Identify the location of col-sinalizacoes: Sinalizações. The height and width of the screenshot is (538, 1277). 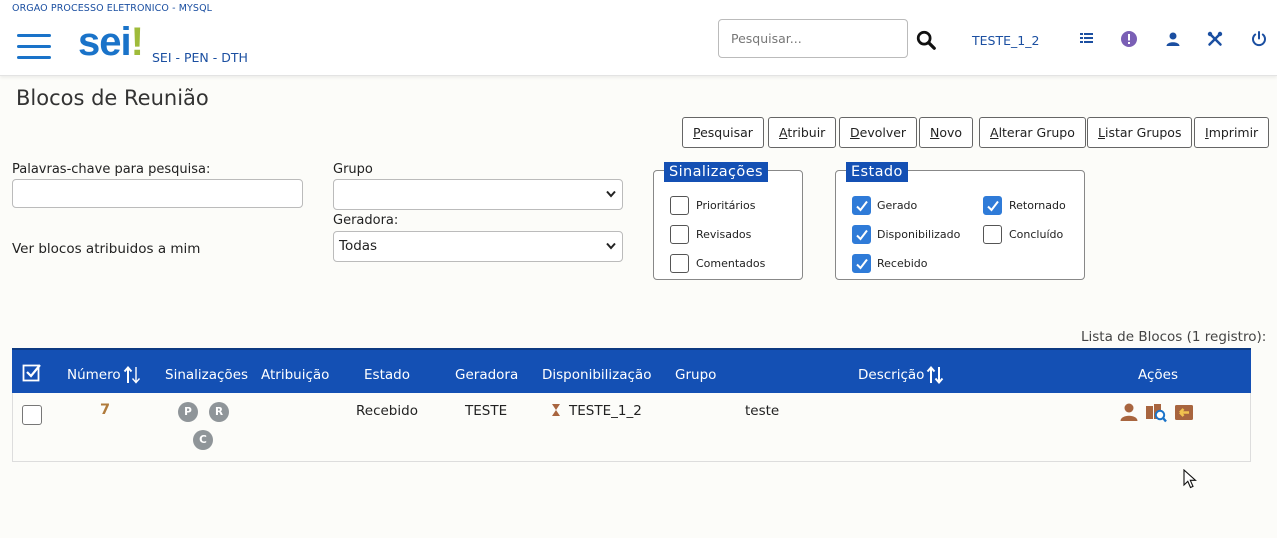
(207, 375).